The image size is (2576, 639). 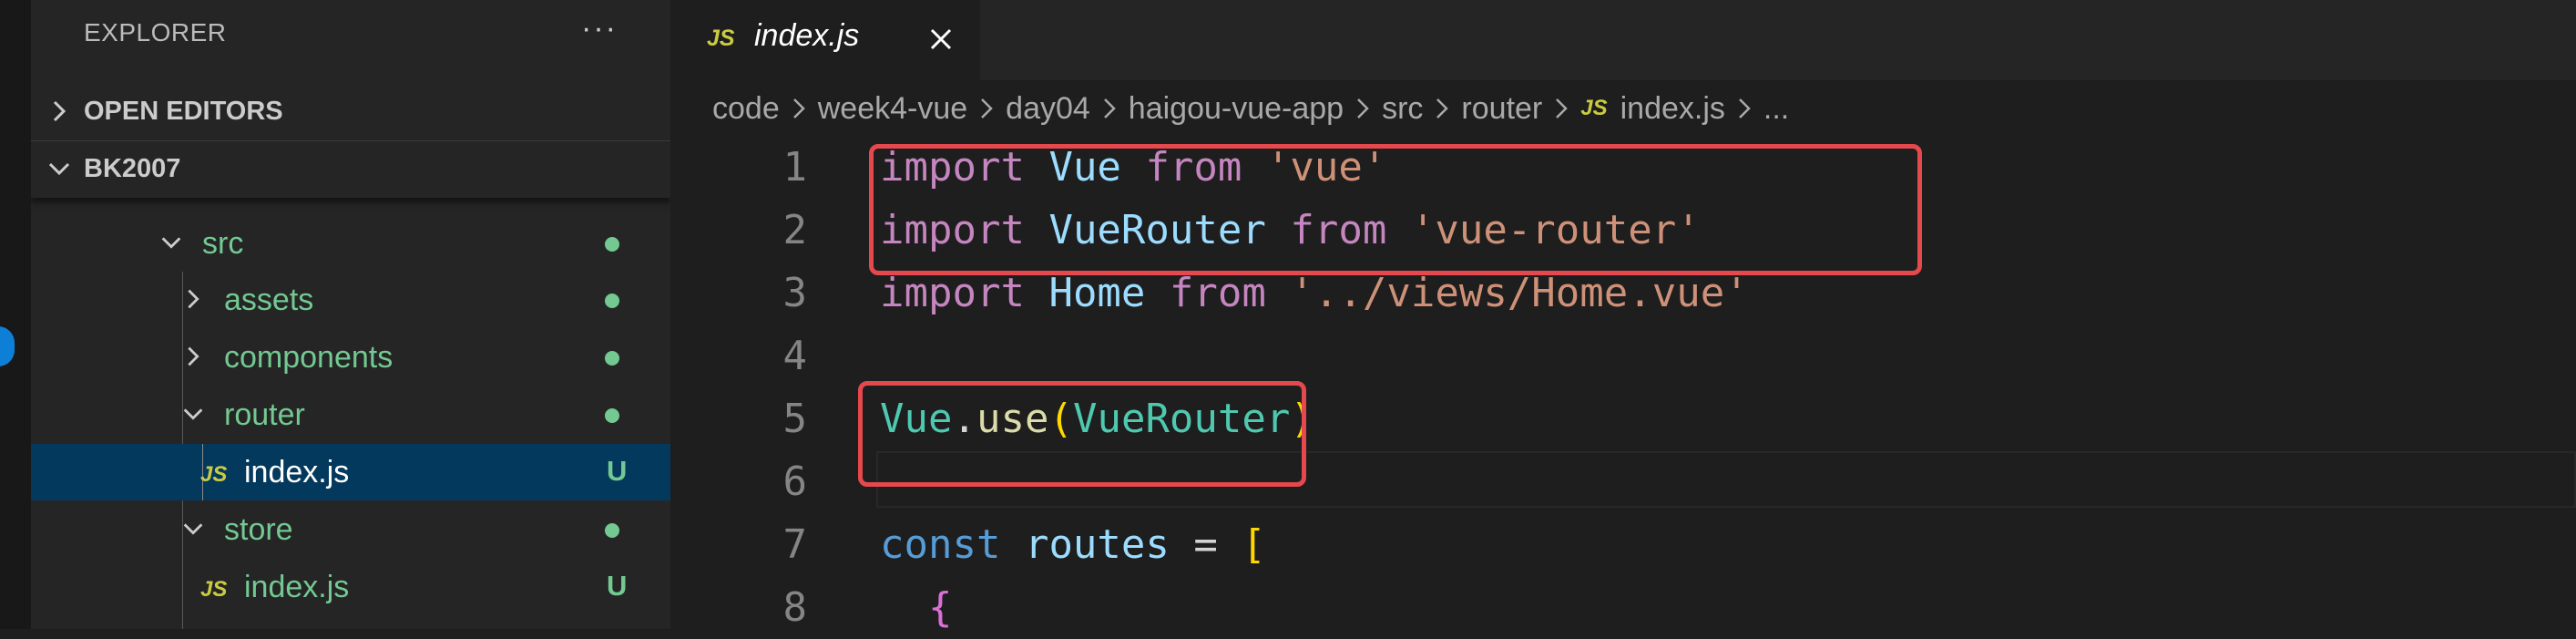 What do you see at coordinates (258, 529) in the screenshot?
I see `tree-item-label: store` at bounding box center [258, 529].